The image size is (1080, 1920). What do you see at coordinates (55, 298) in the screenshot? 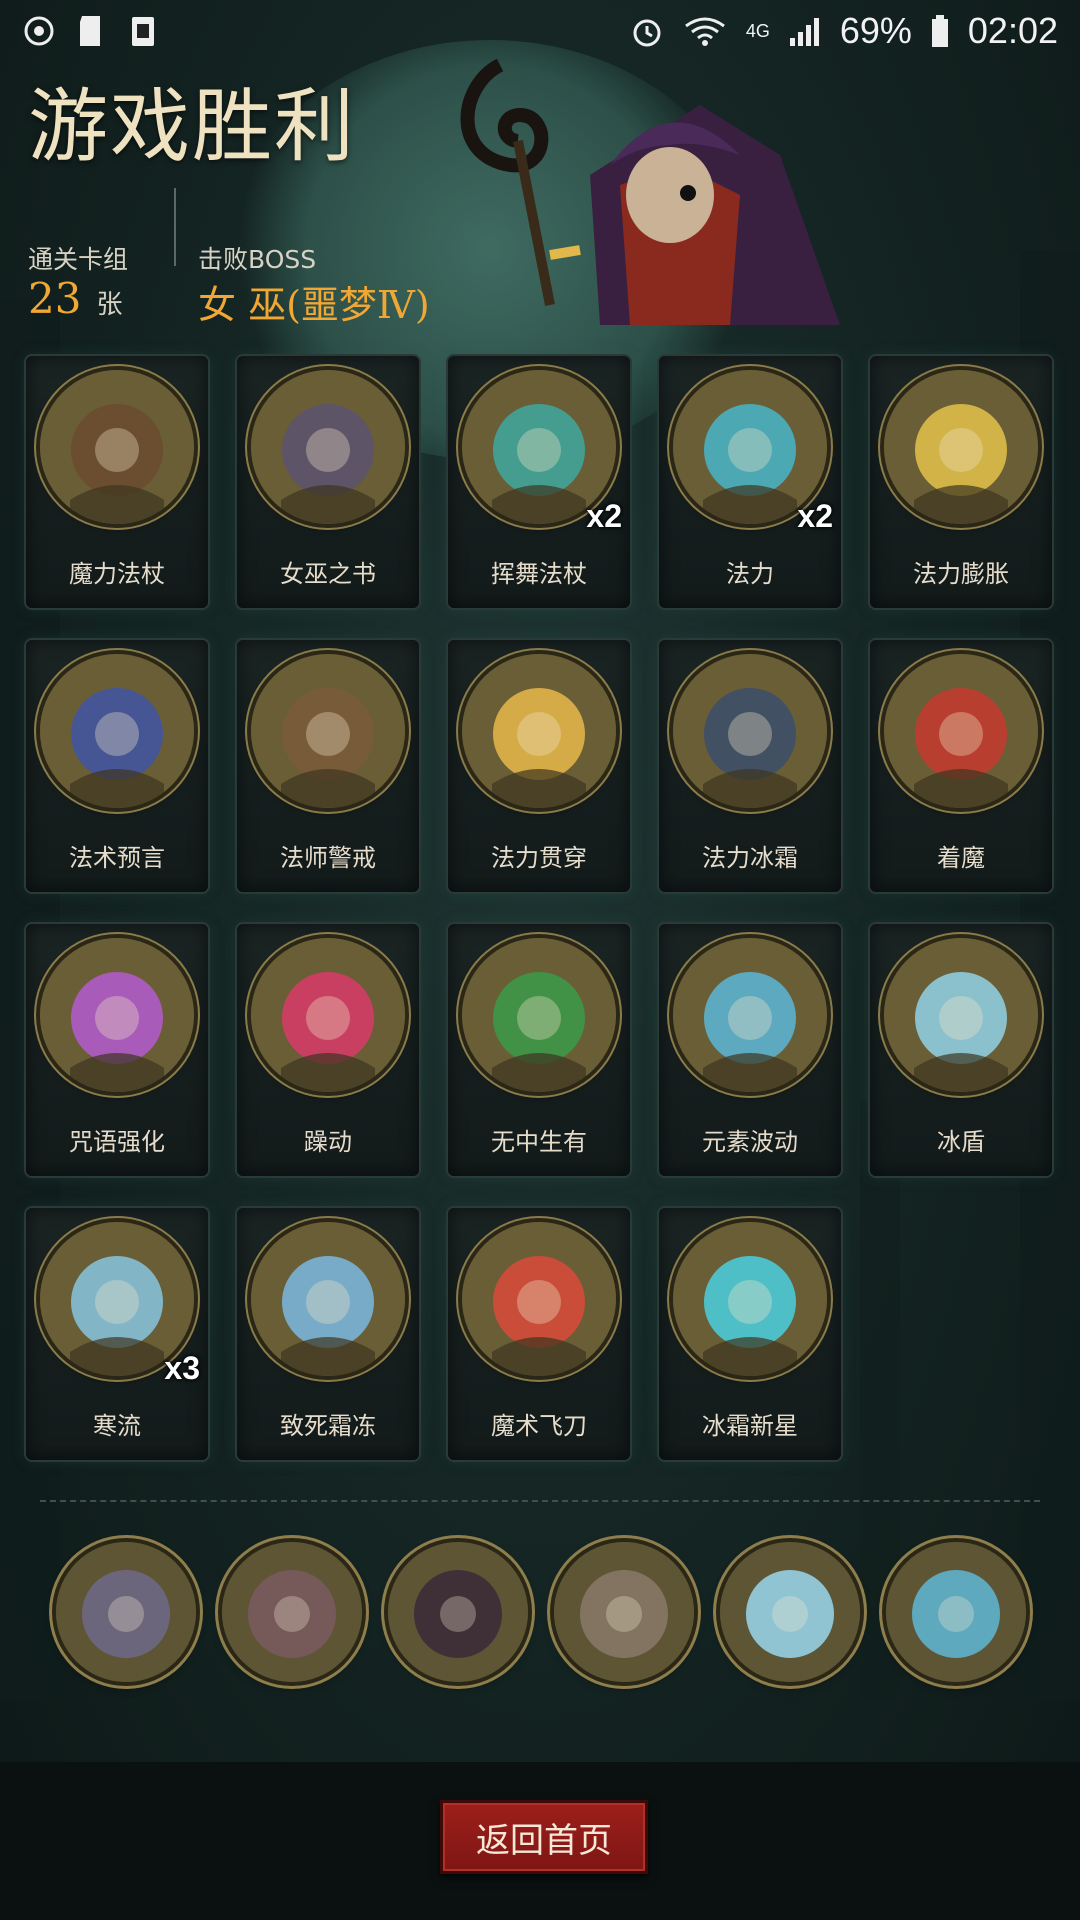
I see `deck-count: 23` at bounding box center [55, 298].